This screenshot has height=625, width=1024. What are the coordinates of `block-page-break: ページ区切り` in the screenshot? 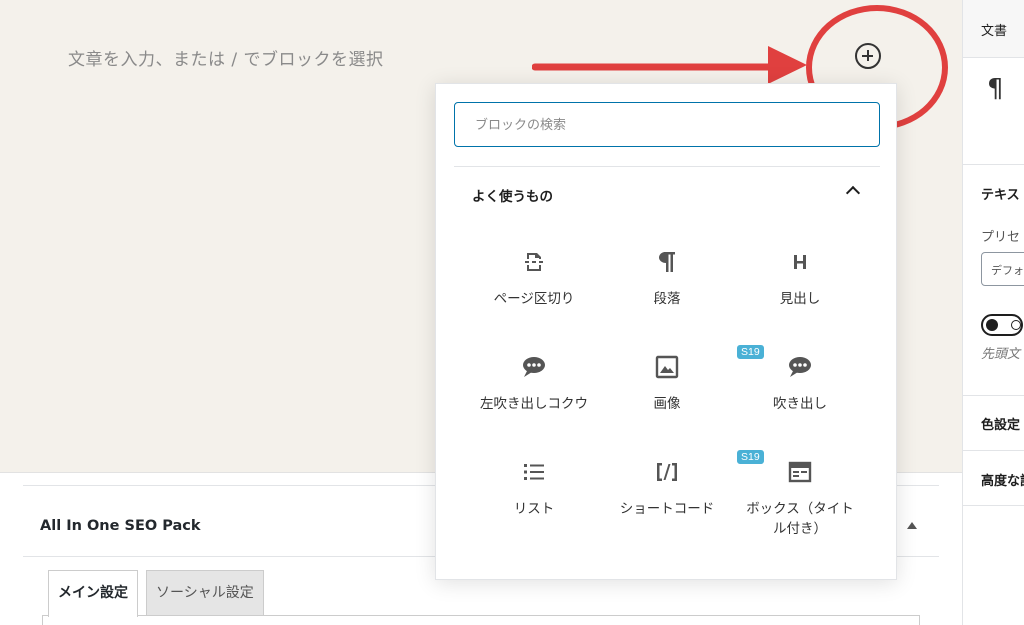 It's located at (534, 296).